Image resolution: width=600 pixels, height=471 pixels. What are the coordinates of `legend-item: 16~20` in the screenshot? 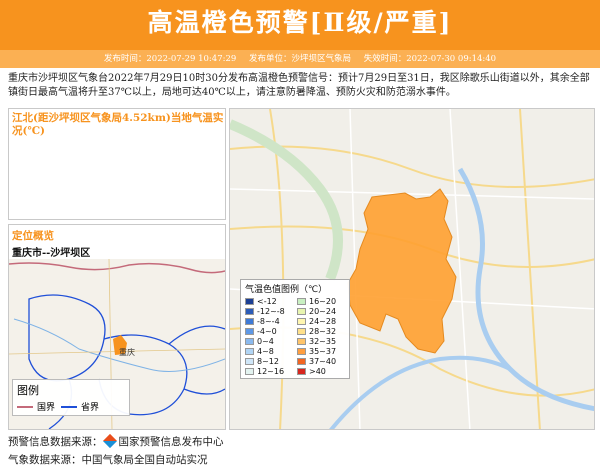 It's located at (321, 301).